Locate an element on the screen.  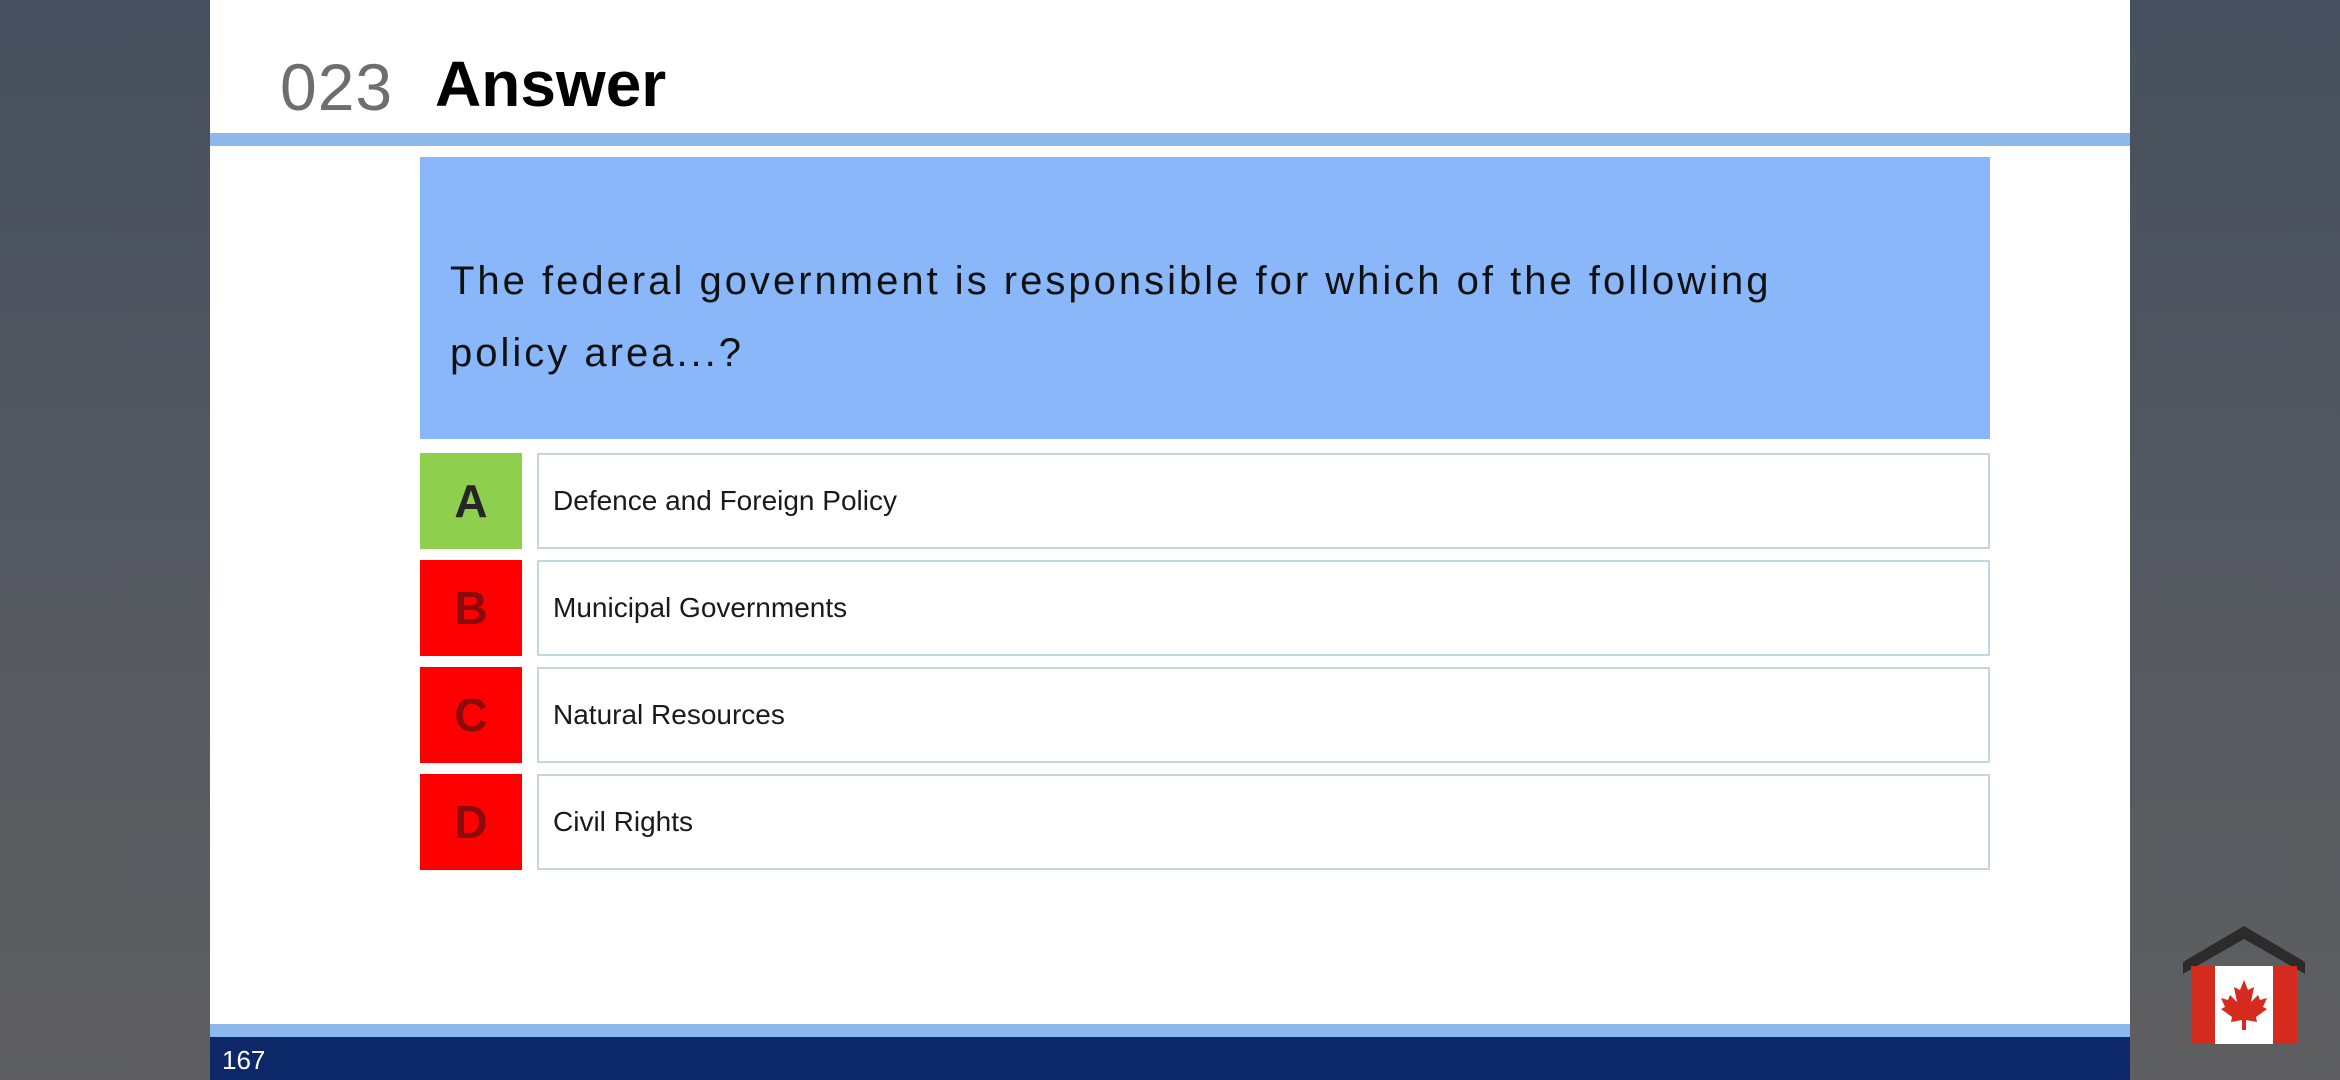
footer-bar: 167 is located at coordinates (1170, 1058).